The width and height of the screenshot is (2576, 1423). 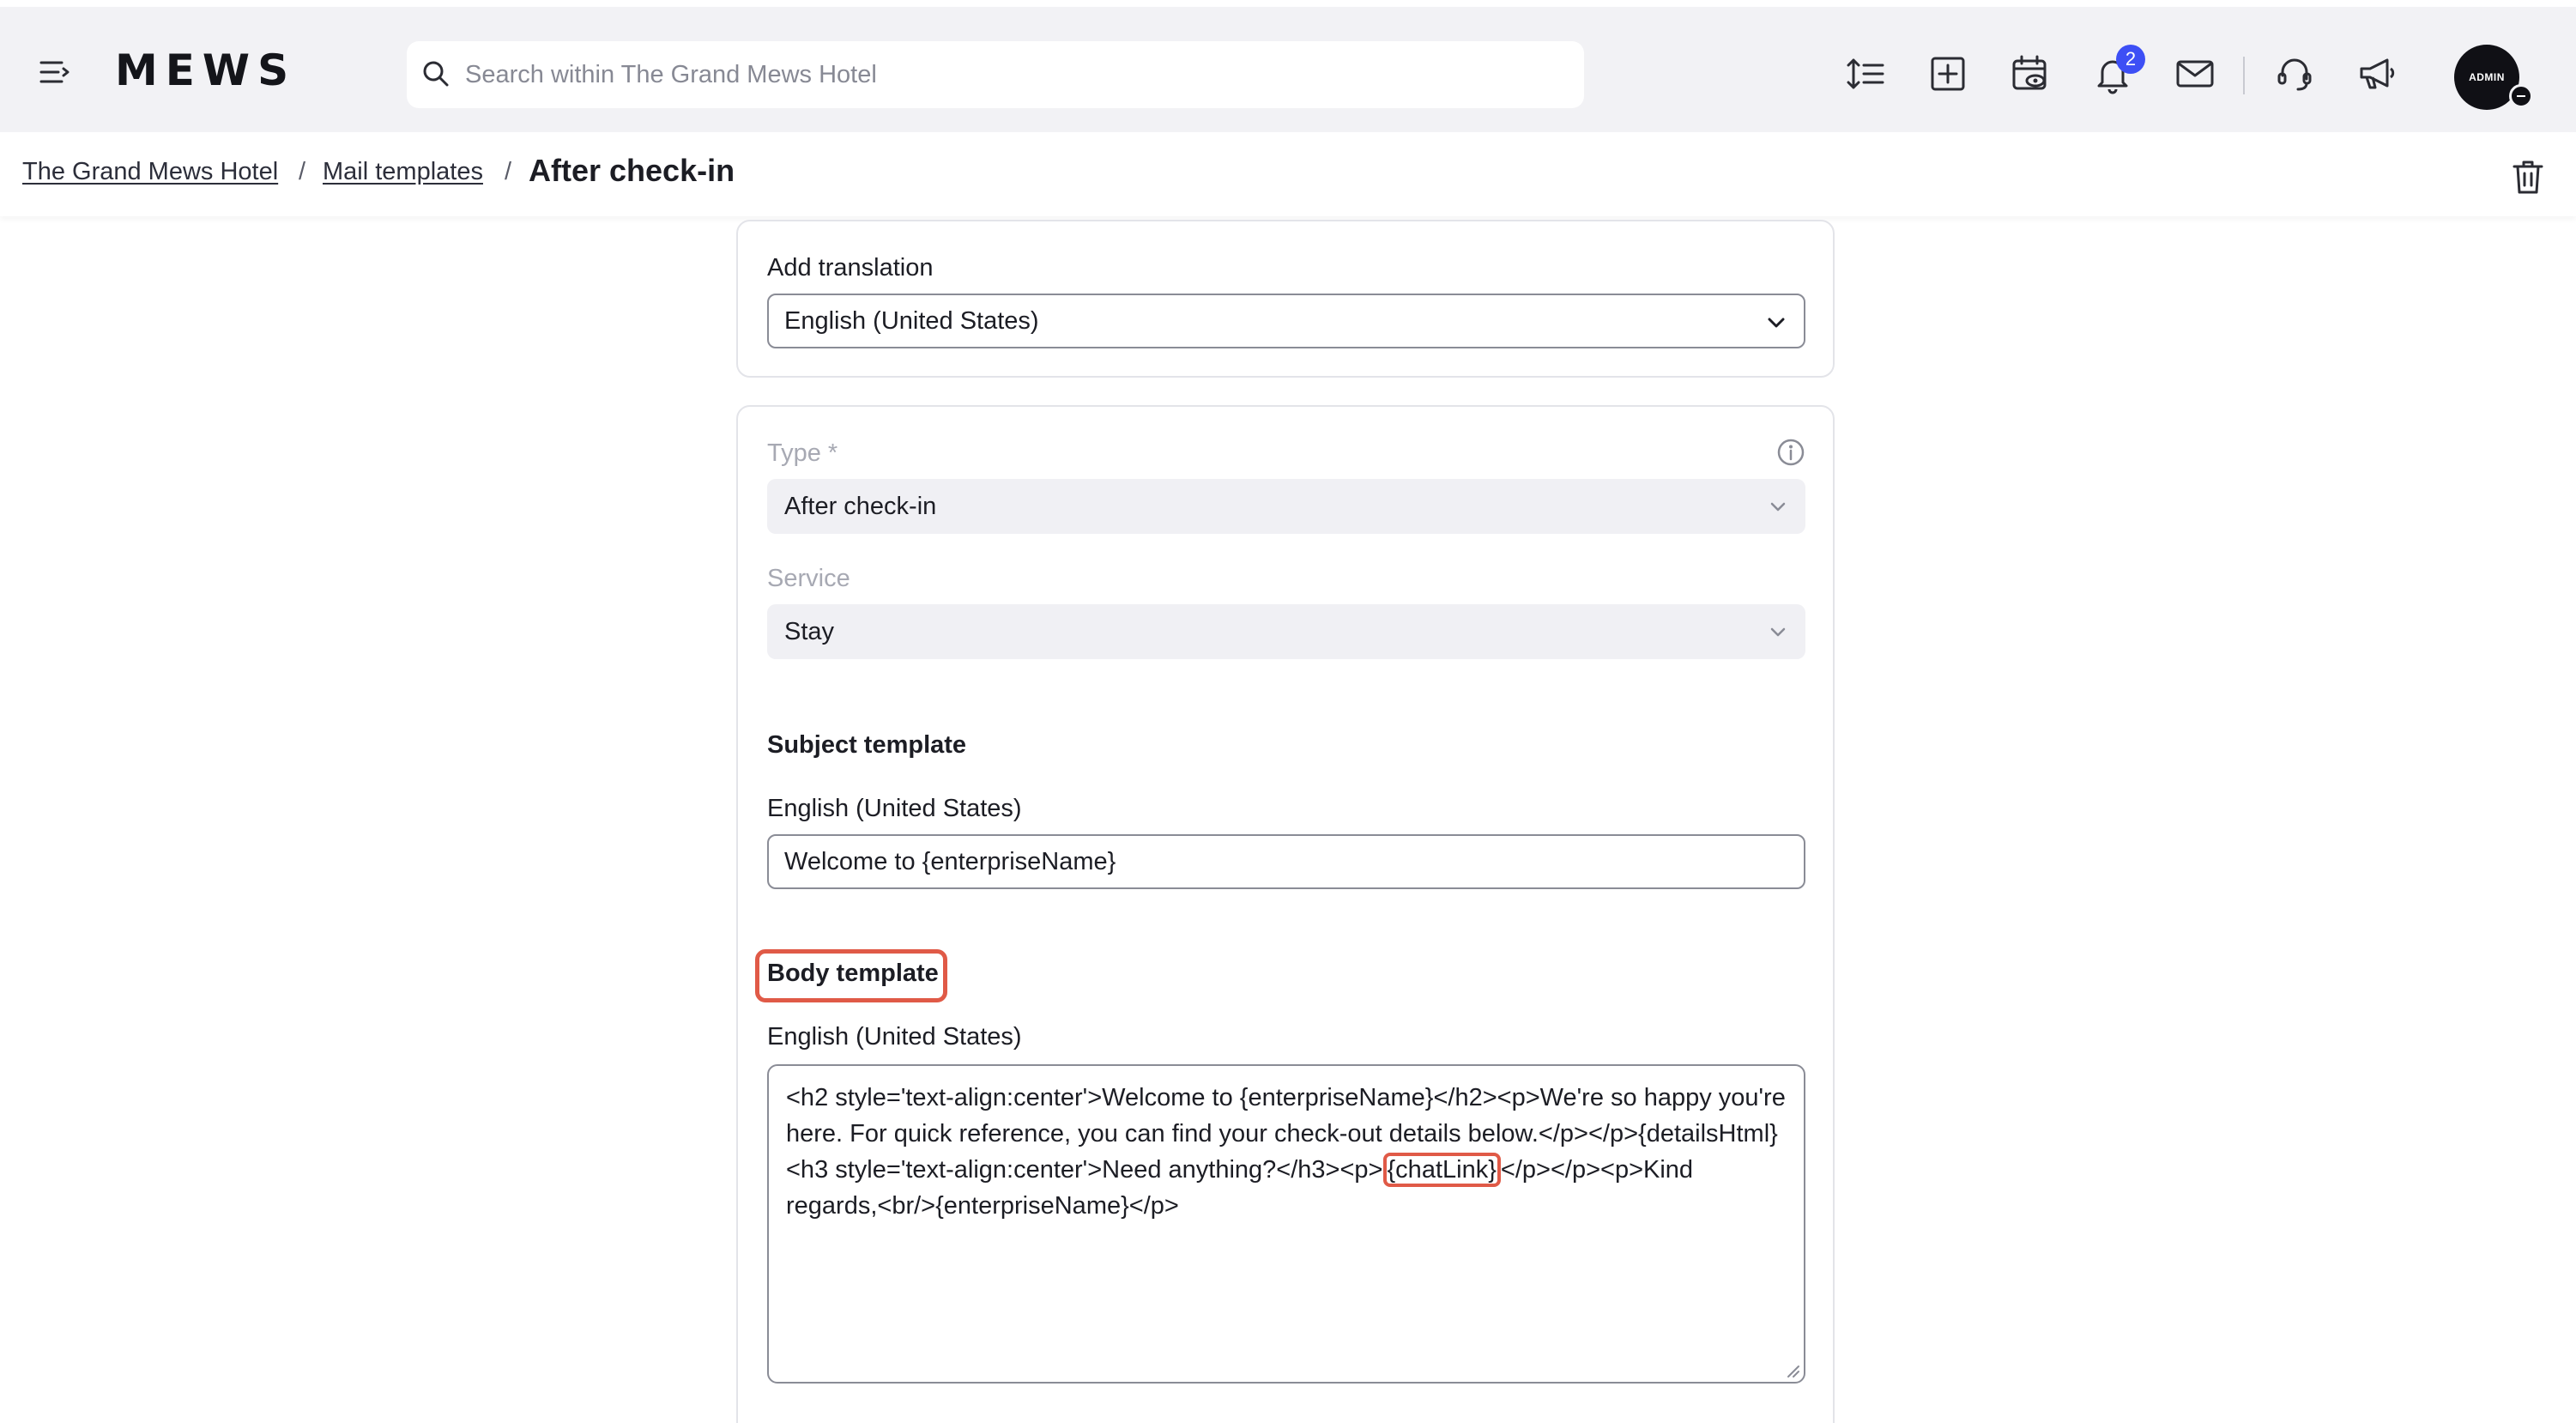 What do you see at coordinates (150, 172) in the screenshot?
I see `breadcrumb-hotel-link: The Grand Mews Hotel` at bounding box center [150, 172].